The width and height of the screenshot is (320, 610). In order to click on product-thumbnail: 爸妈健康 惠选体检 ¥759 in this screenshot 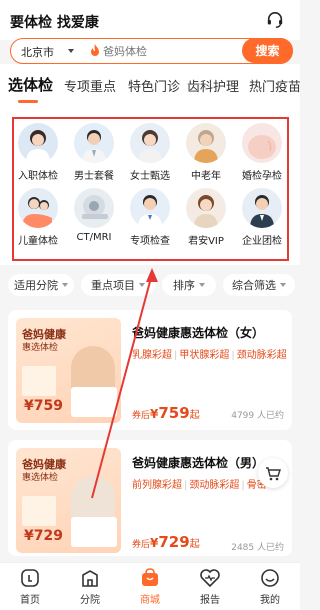, I will do `click(68, 370)`.